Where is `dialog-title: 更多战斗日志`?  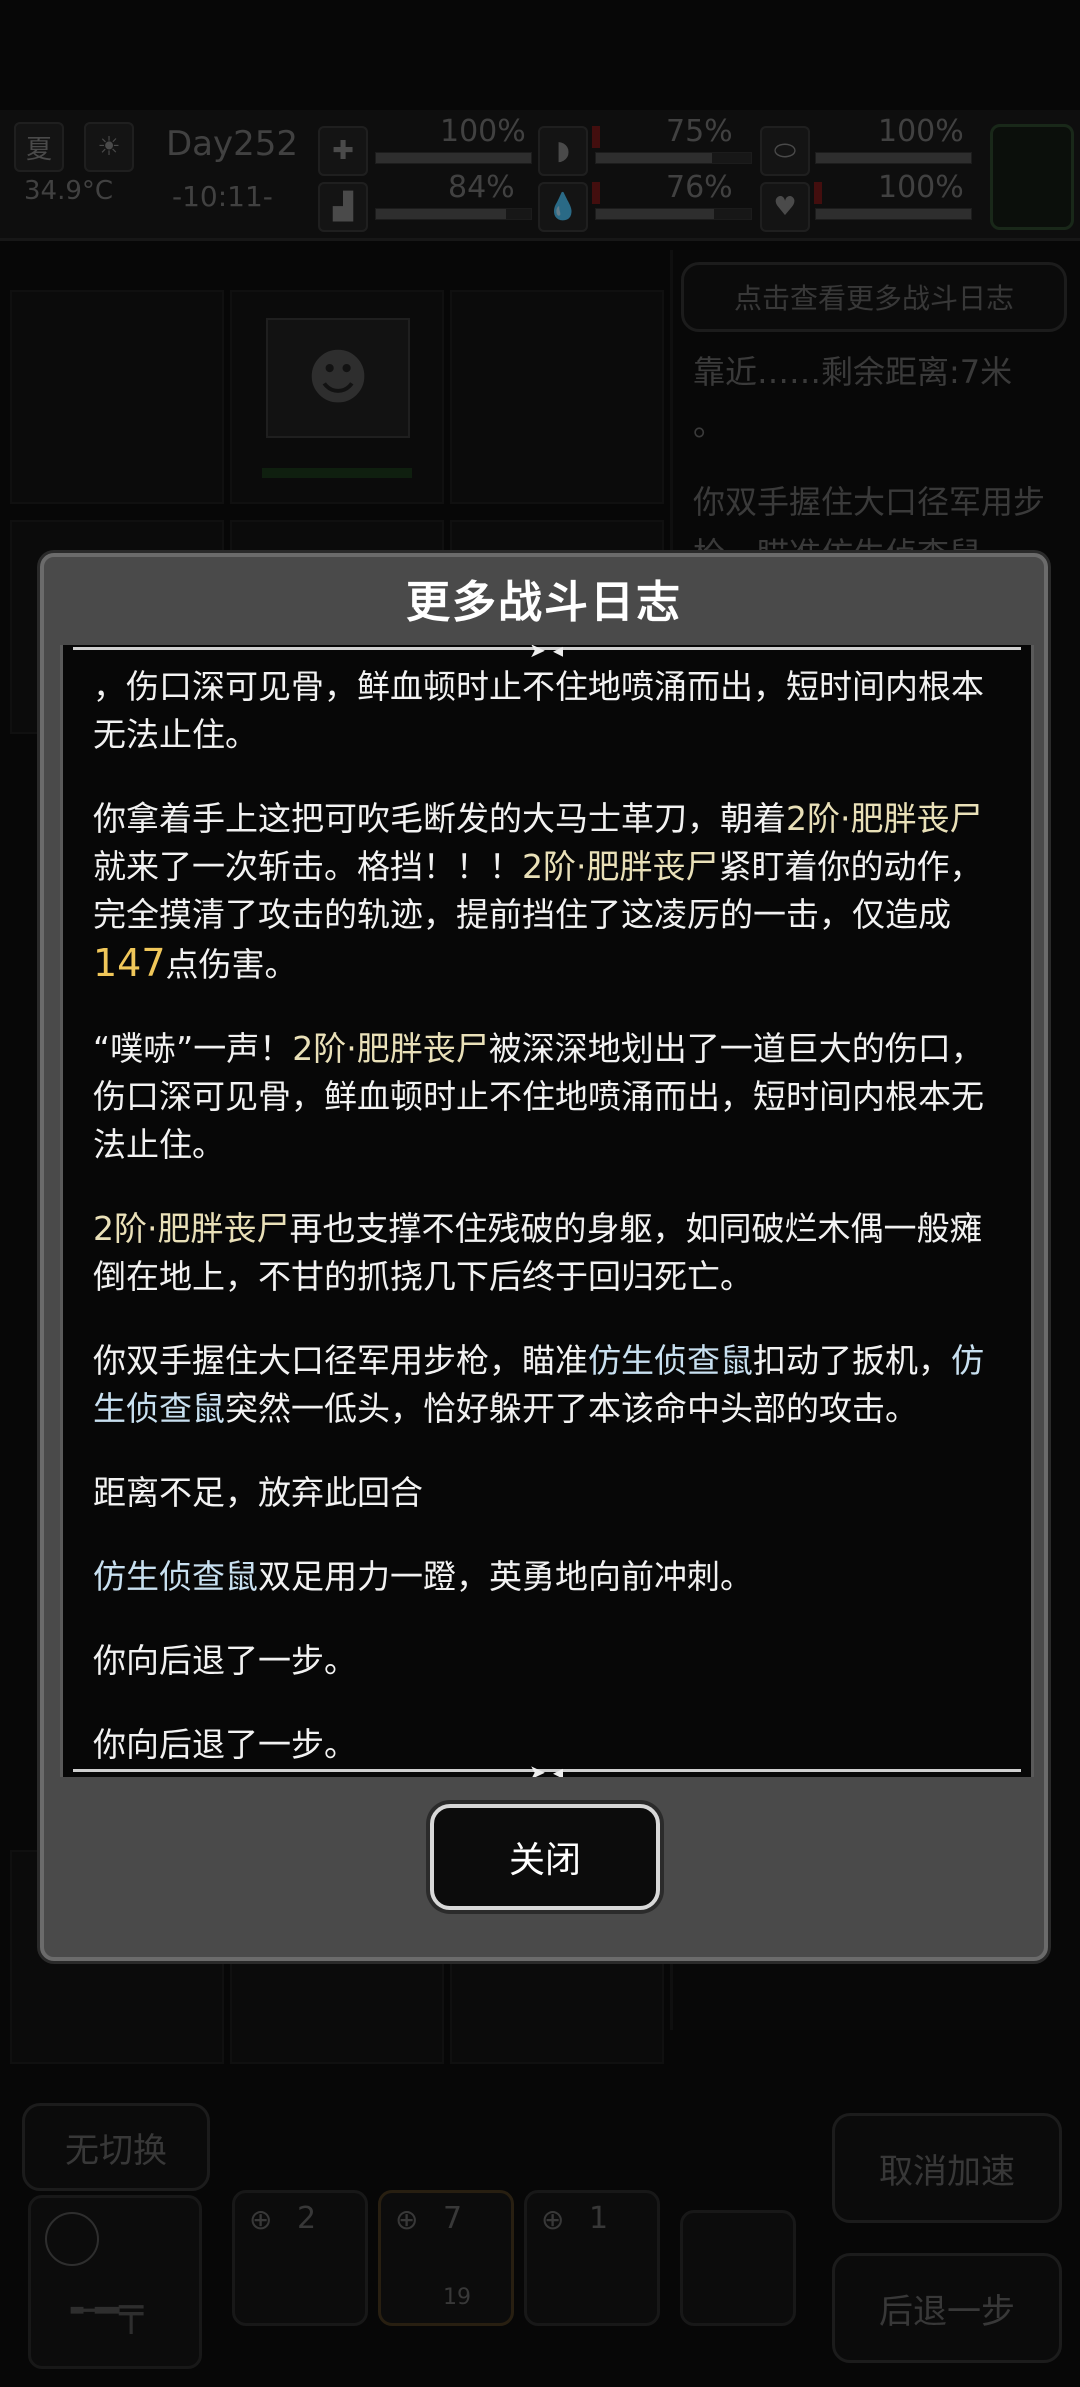
dialog-title: 更多战斗日志 is located at coordinates (544, 602).